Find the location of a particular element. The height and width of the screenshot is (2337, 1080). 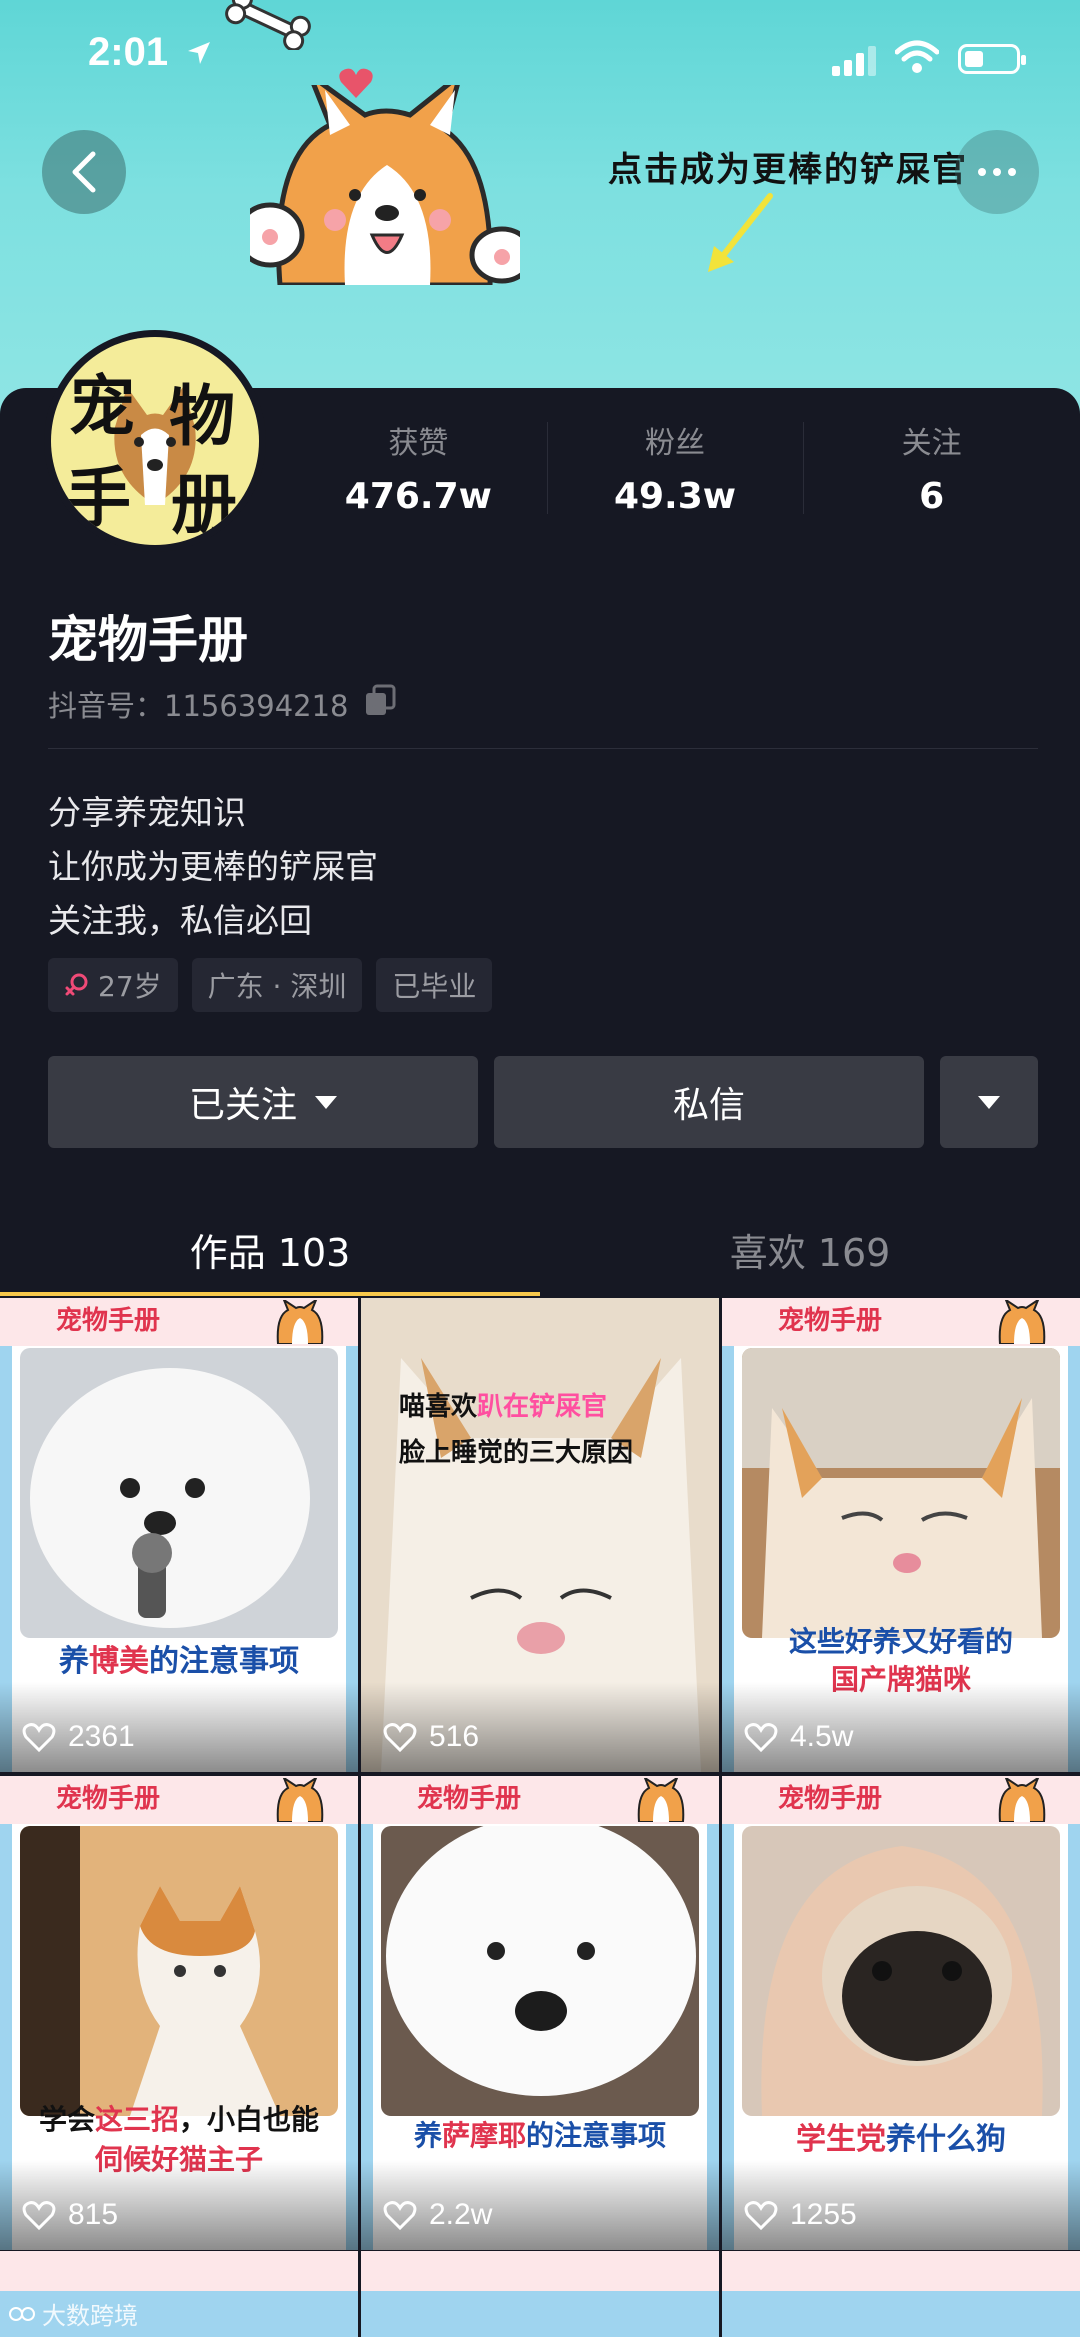

cellular-signal-icon is located at coordinates (854, 61).